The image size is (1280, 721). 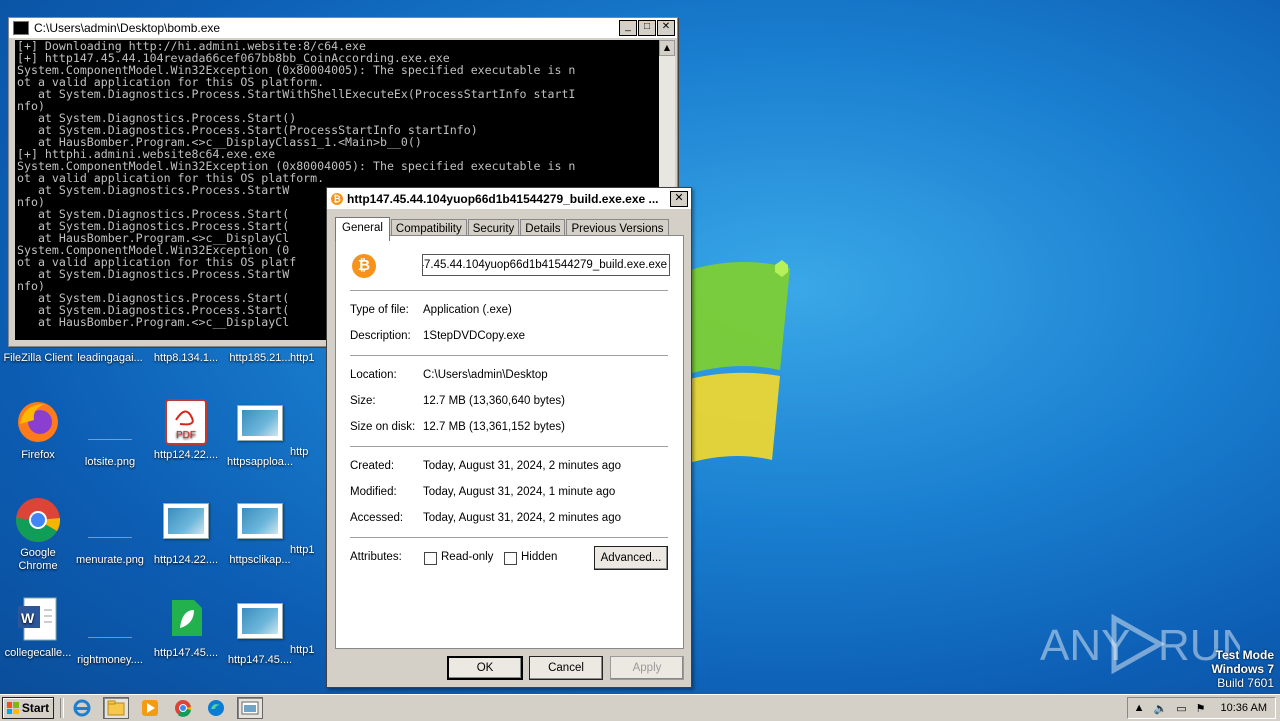 I want to click on desktop-icon-filezilla: FileZilla Client, so click(x=38, y=358).